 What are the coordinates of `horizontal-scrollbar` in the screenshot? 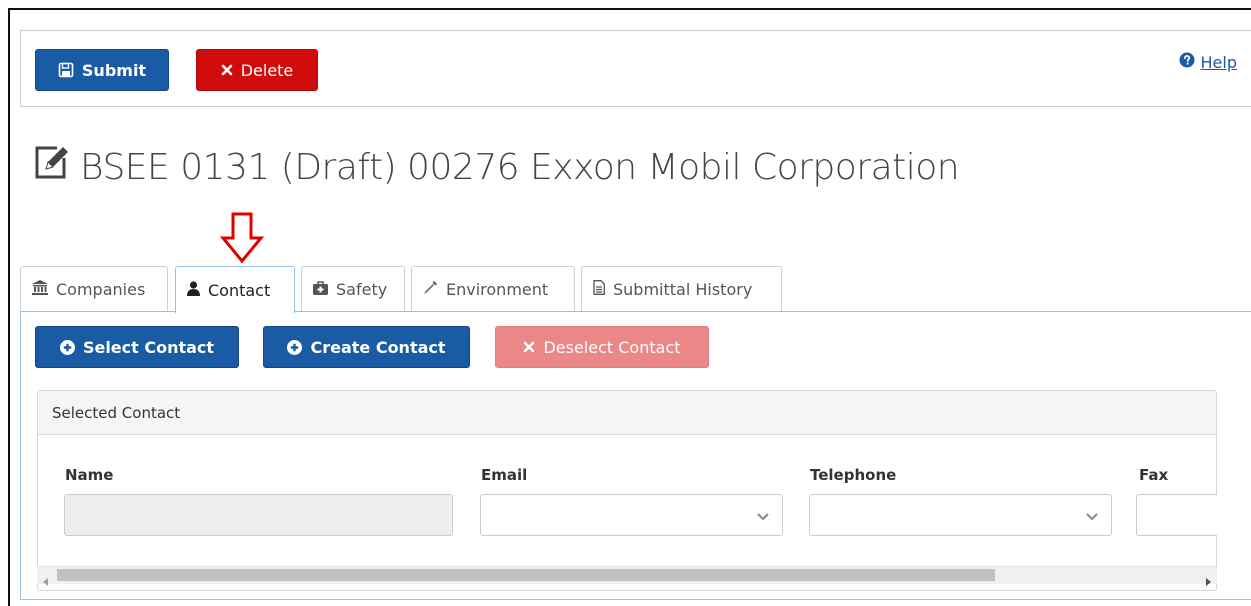 It's located at (627, 576).